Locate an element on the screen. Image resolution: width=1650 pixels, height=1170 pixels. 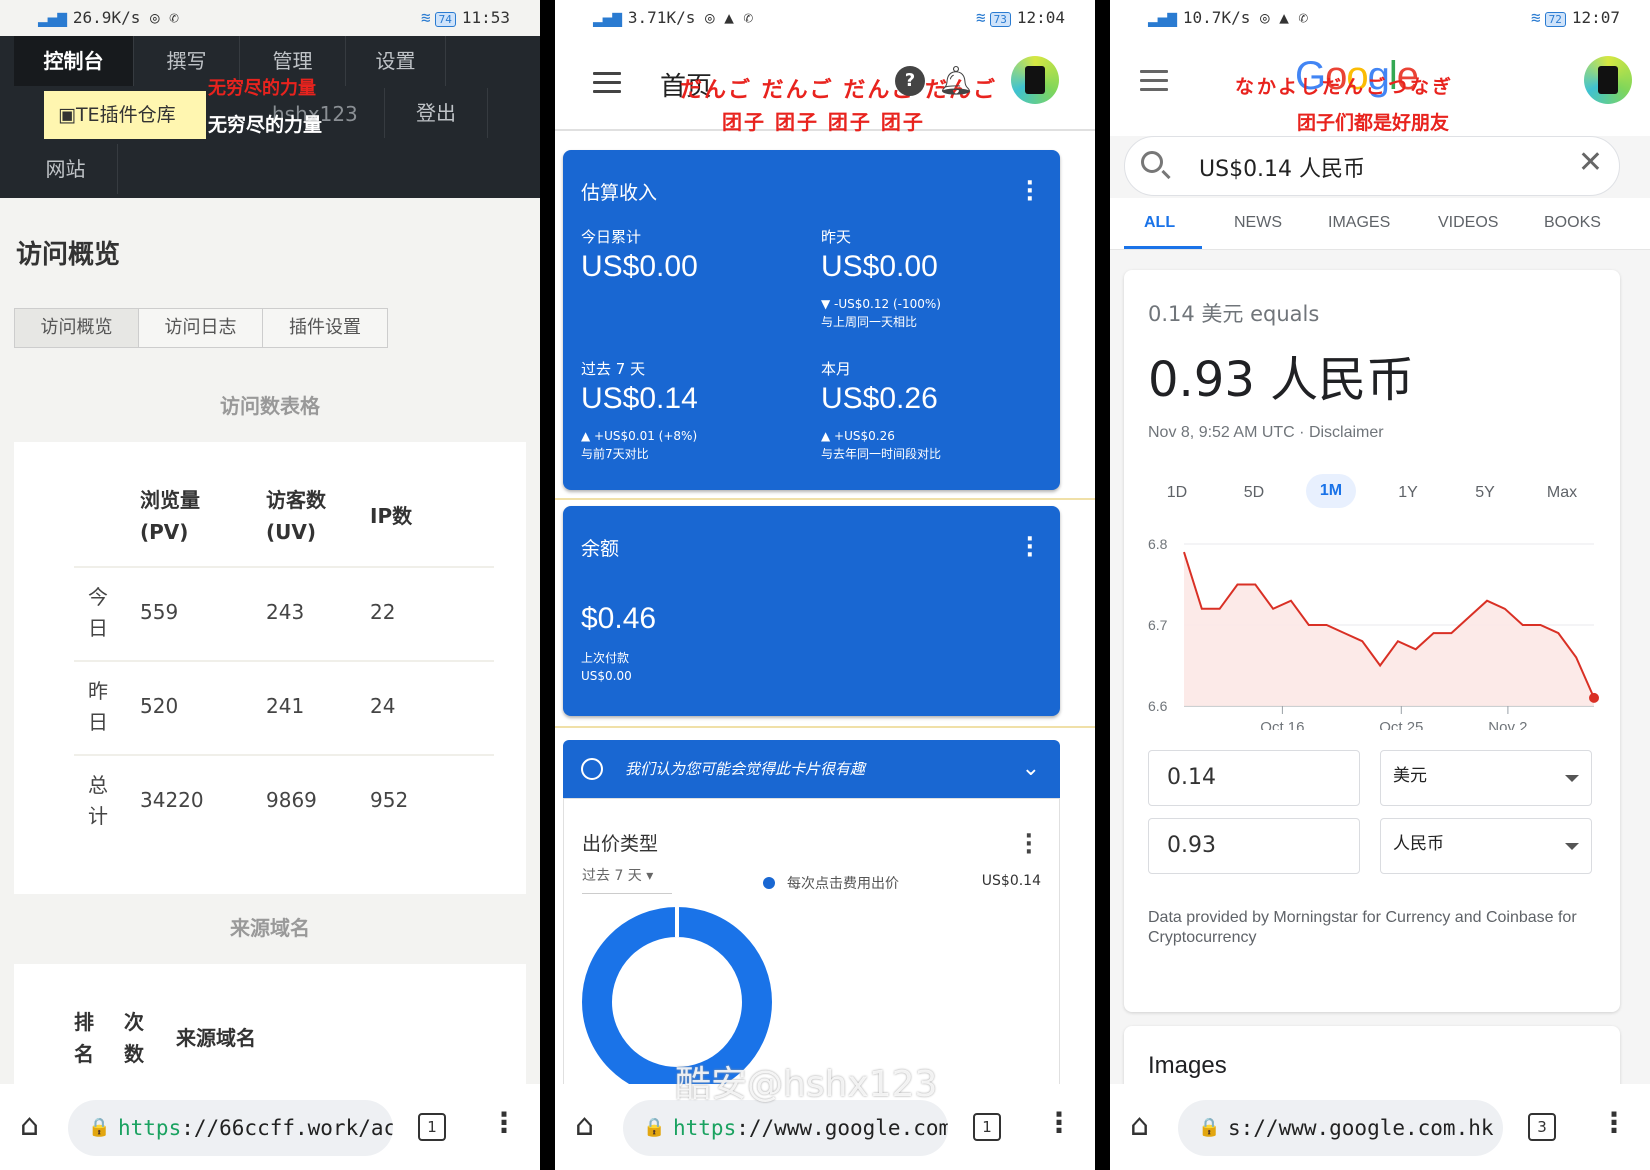
subtab-log: 访问日志 is located at coordinates (201, 328).